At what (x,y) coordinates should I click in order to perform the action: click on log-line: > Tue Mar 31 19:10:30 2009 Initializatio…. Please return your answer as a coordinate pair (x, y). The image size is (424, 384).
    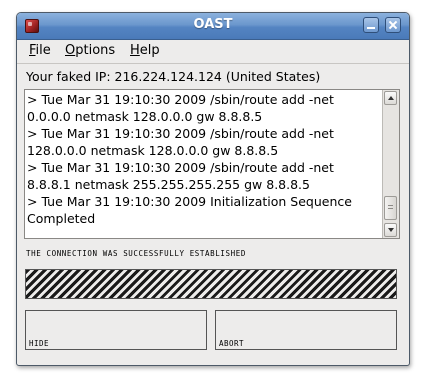
    Looking at the image, I should click on (189, 201).